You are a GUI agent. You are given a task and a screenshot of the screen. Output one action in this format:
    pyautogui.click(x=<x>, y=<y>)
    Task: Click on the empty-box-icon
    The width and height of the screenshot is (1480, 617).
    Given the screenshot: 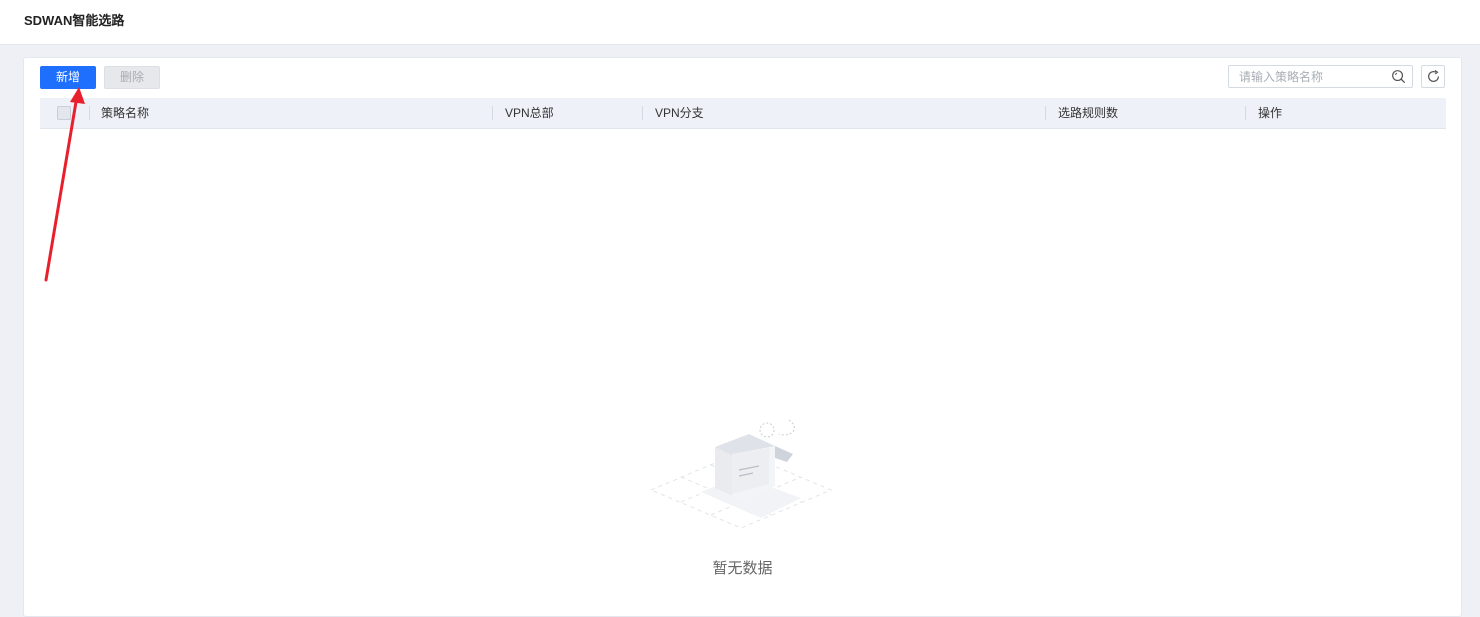 What is the action you would take?
    pyautogui.click(x=741, y=474)
    